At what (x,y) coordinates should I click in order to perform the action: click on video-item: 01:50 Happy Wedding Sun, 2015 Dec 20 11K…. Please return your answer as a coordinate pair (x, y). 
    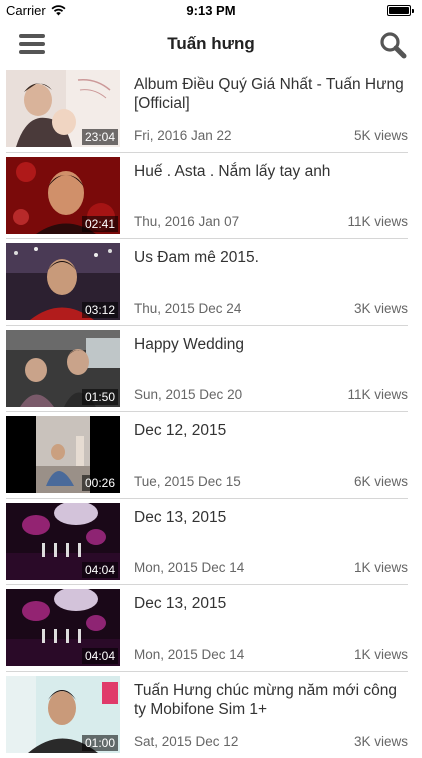
    Looking at the image, I should click on (207, 369).